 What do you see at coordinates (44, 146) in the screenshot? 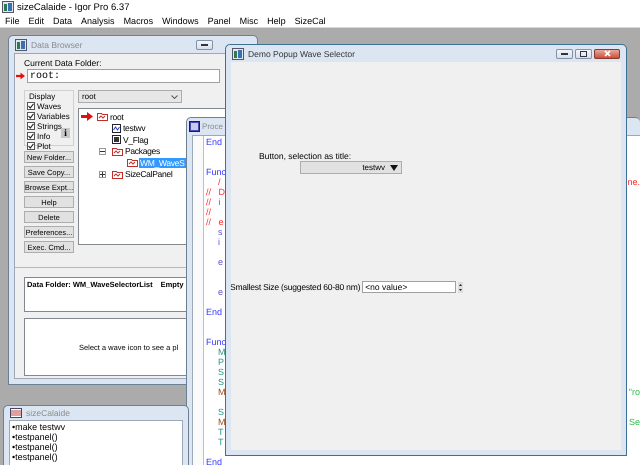
I see `checkbox-label: Plot` at bounding box center [44, 146].